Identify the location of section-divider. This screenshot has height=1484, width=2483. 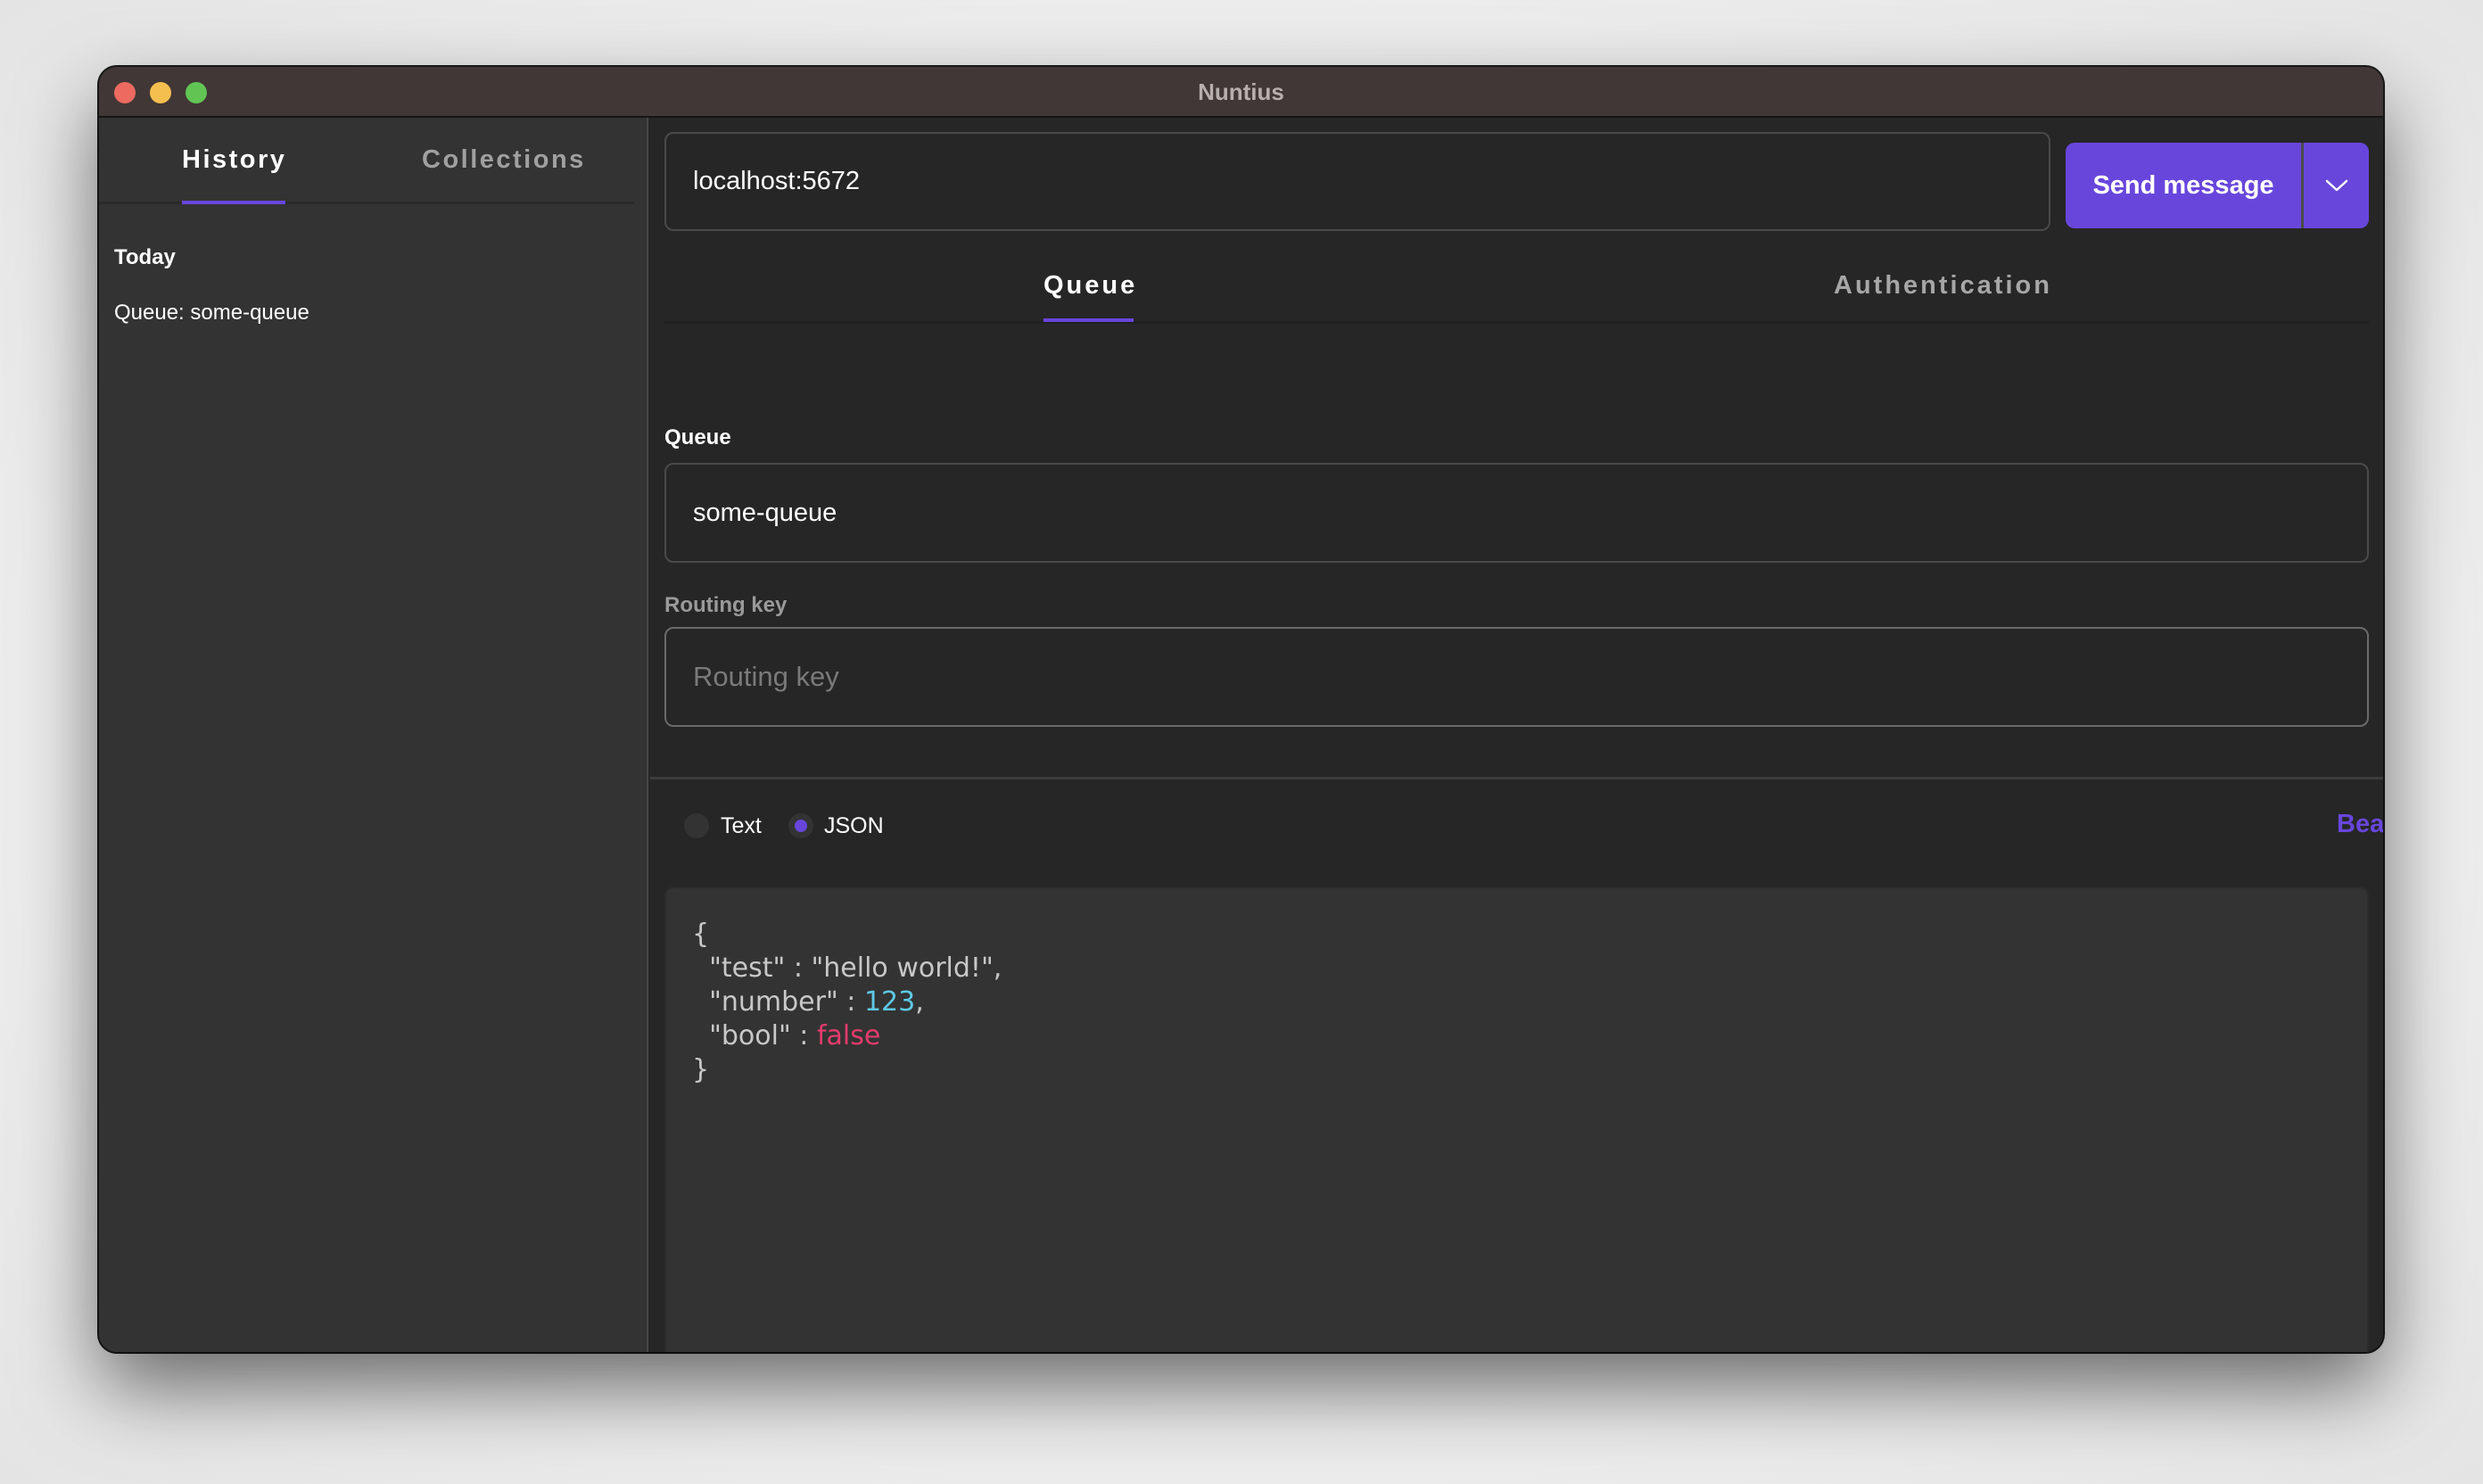
(1517, 778).